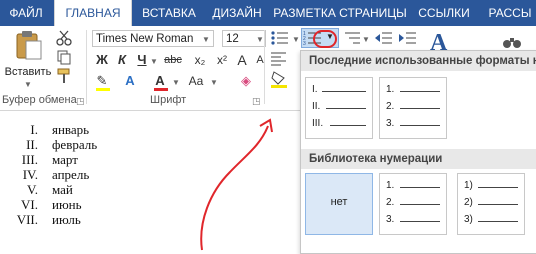 This screenshot has height=254, width=536. I want to click on paste-label: Вставить, so click(28, 72).